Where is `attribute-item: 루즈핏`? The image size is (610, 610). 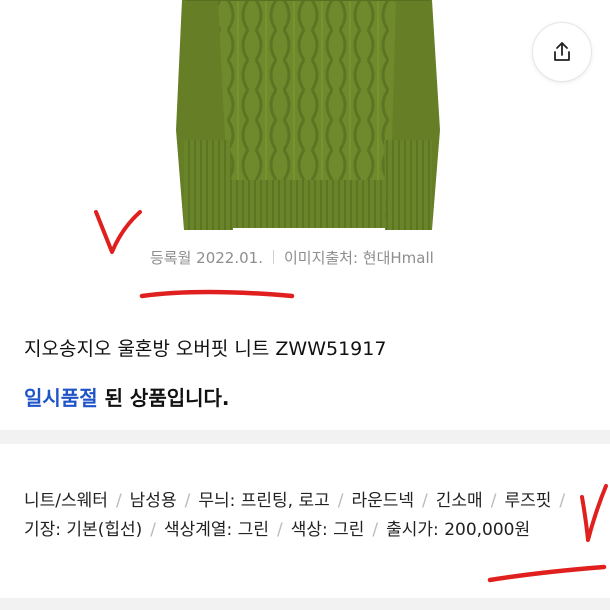
attribute-item: 루즈핏 is located at coordinates (528, 501).